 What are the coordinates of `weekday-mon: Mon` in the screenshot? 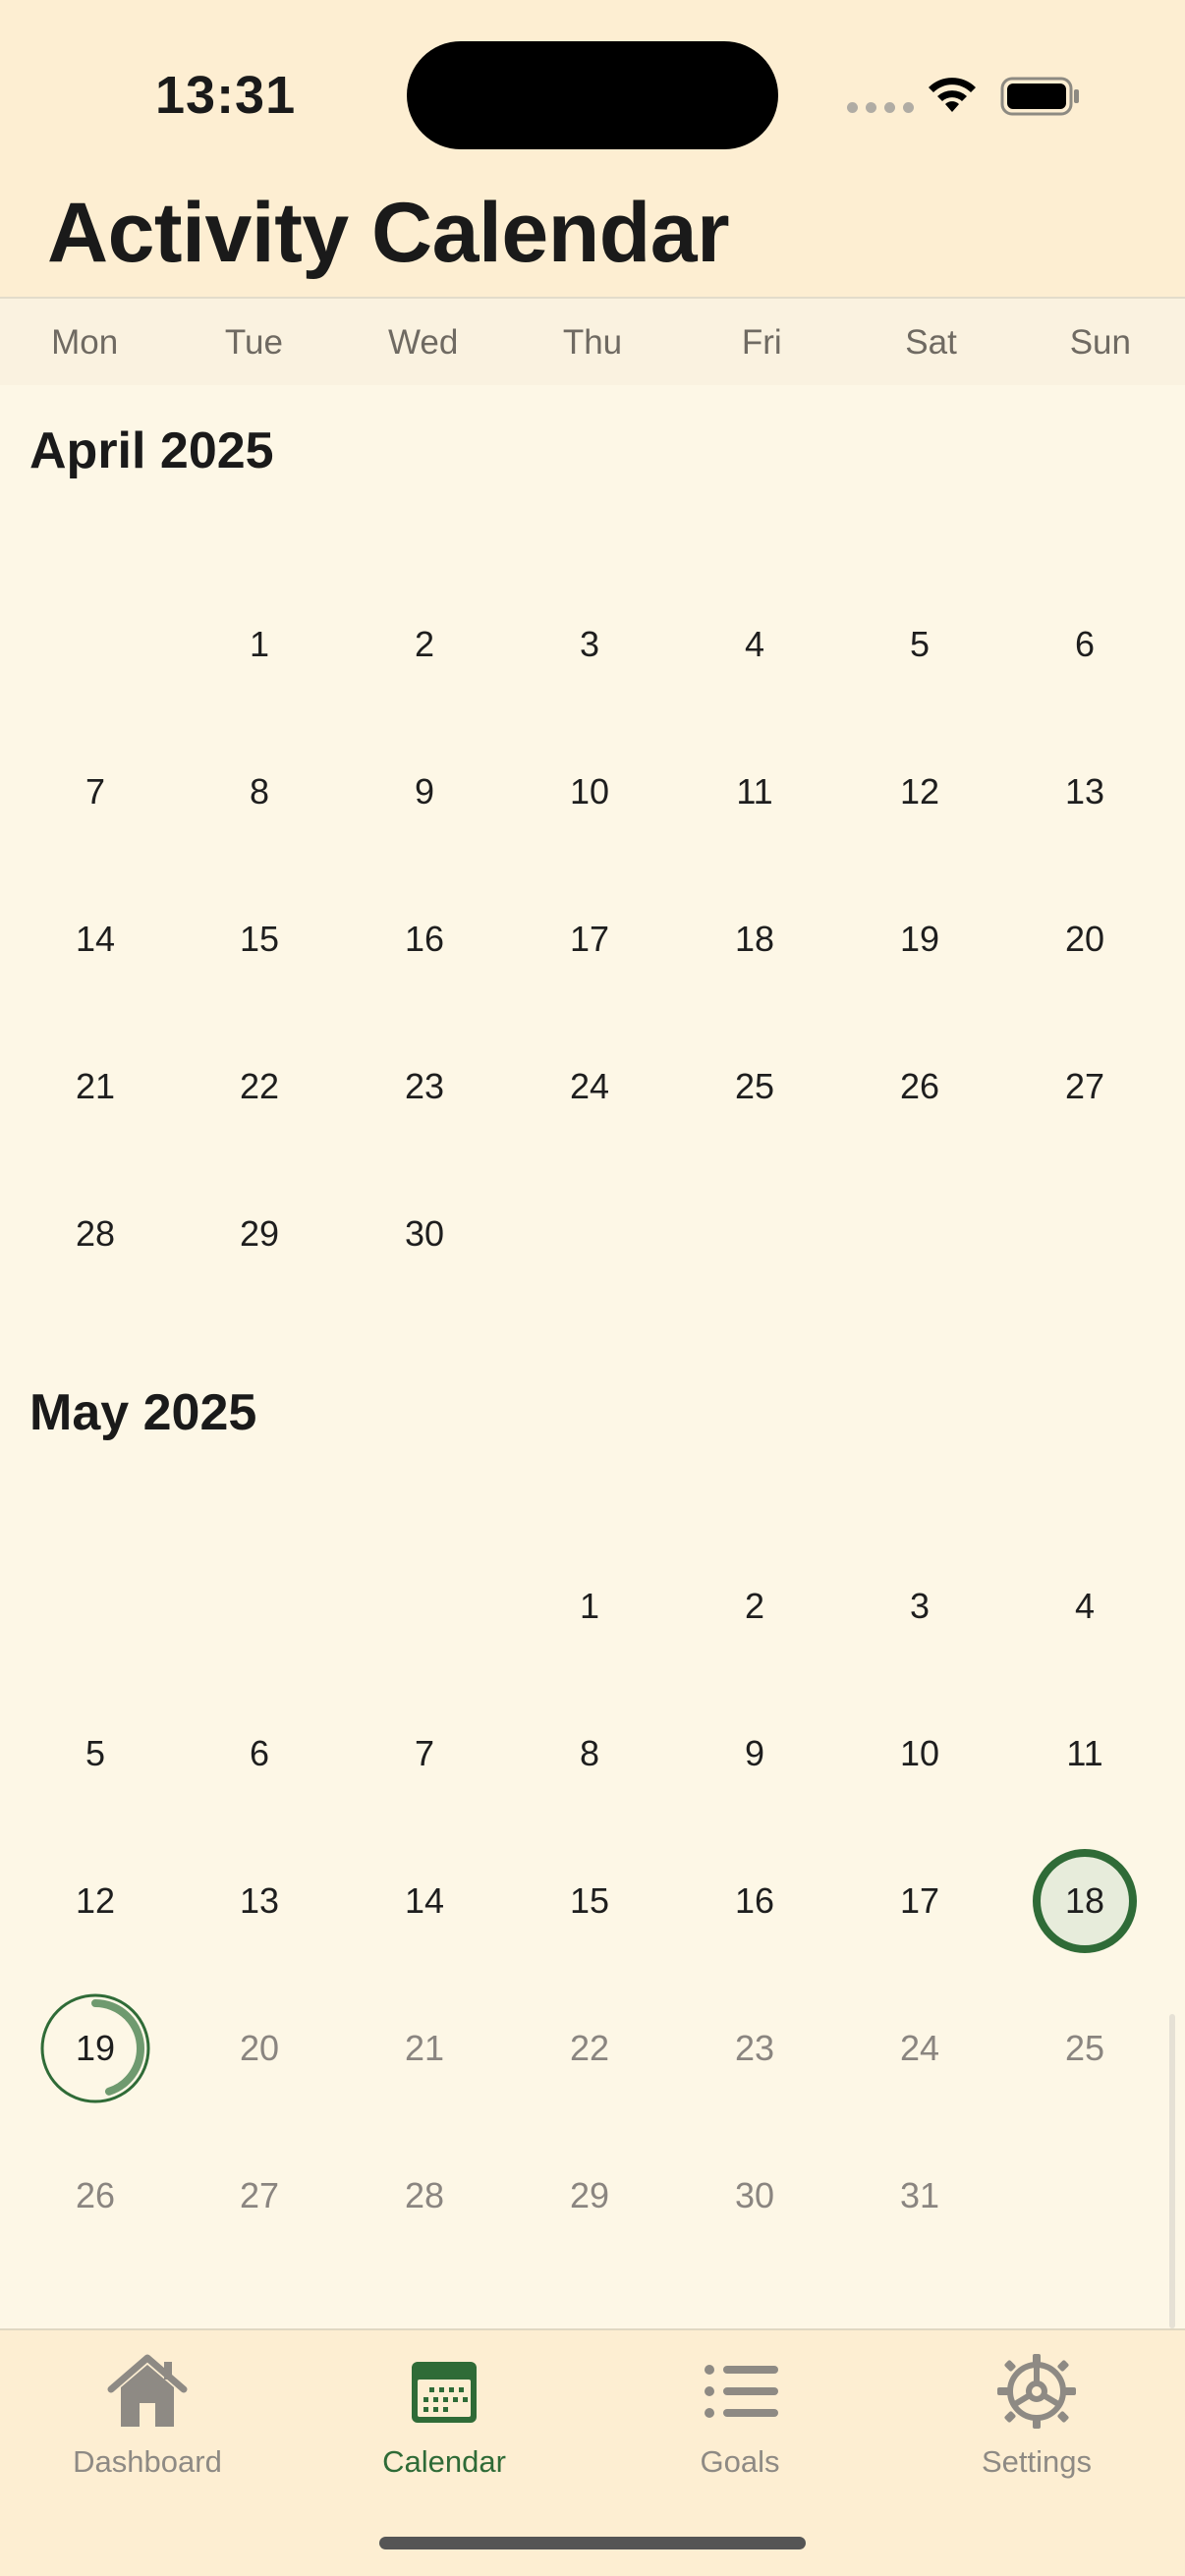 It's located at (85, 342).